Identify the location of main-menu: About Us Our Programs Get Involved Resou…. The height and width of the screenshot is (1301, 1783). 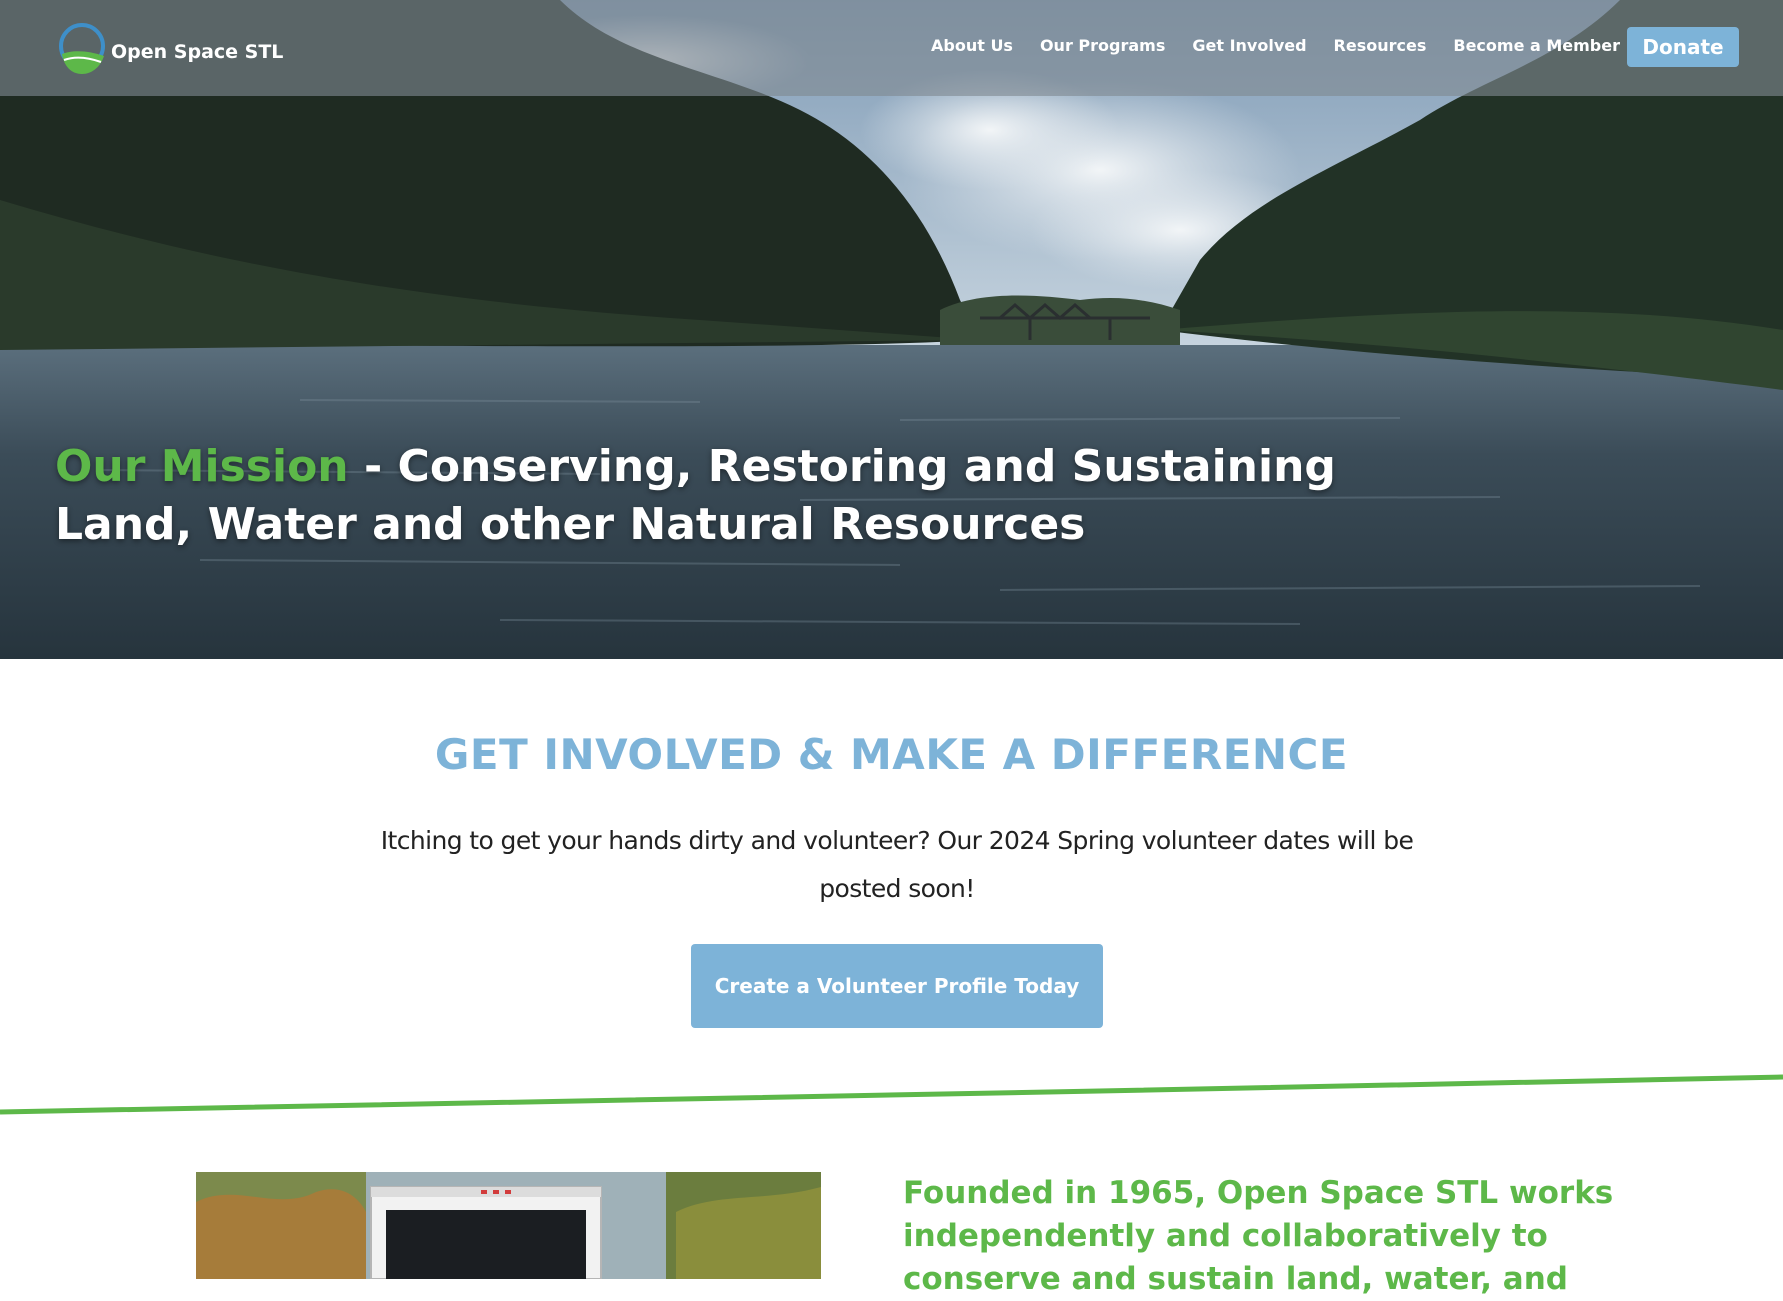
(1275, 45).